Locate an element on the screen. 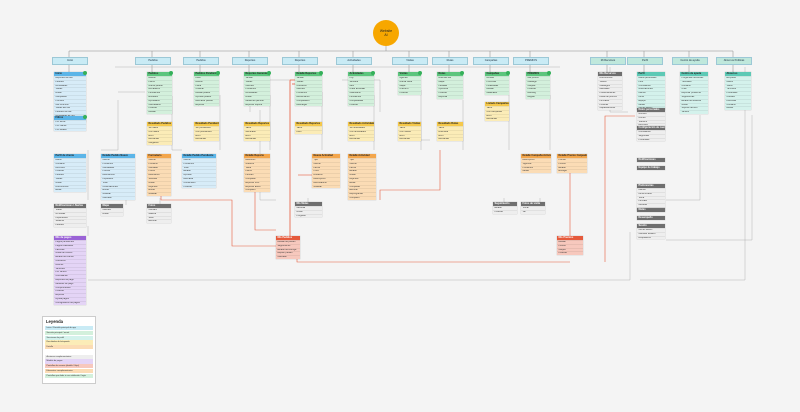  screen-card: Fotos de visita Tomar Ver is located at coordinates (533, 208).